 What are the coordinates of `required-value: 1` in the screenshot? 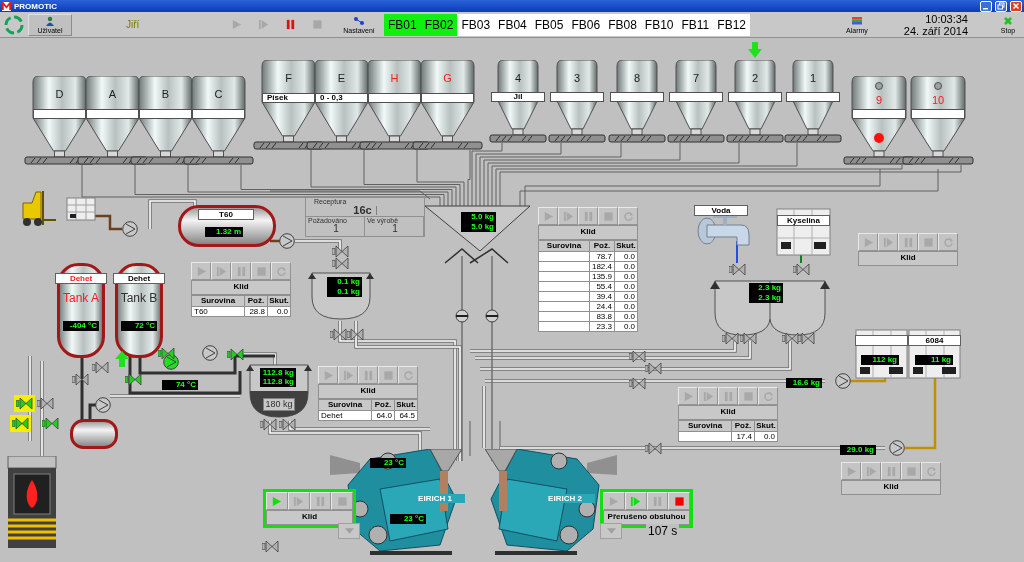 It's located at (336, 229).